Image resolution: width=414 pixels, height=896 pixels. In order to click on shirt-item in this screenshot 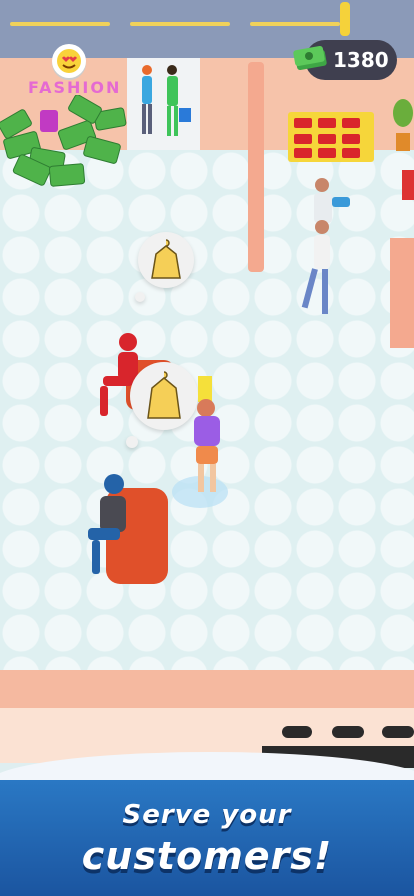, I will do `click(49, 121)`.